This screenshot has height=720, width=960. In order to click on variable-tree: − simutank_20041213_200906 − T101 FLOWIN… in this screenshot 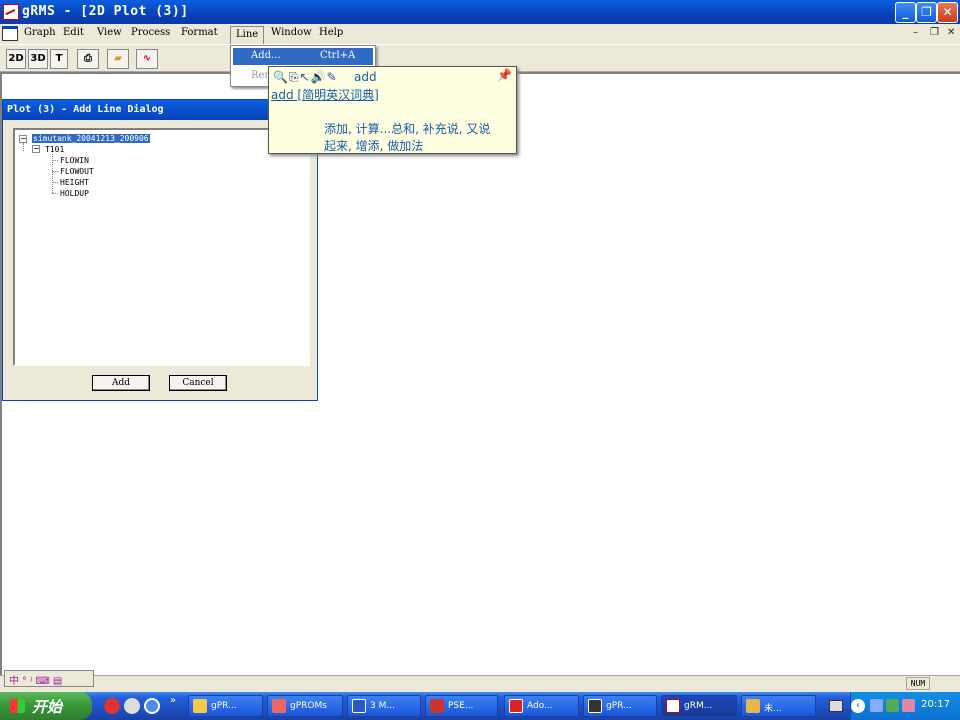, I will do `click(161, 247)`.